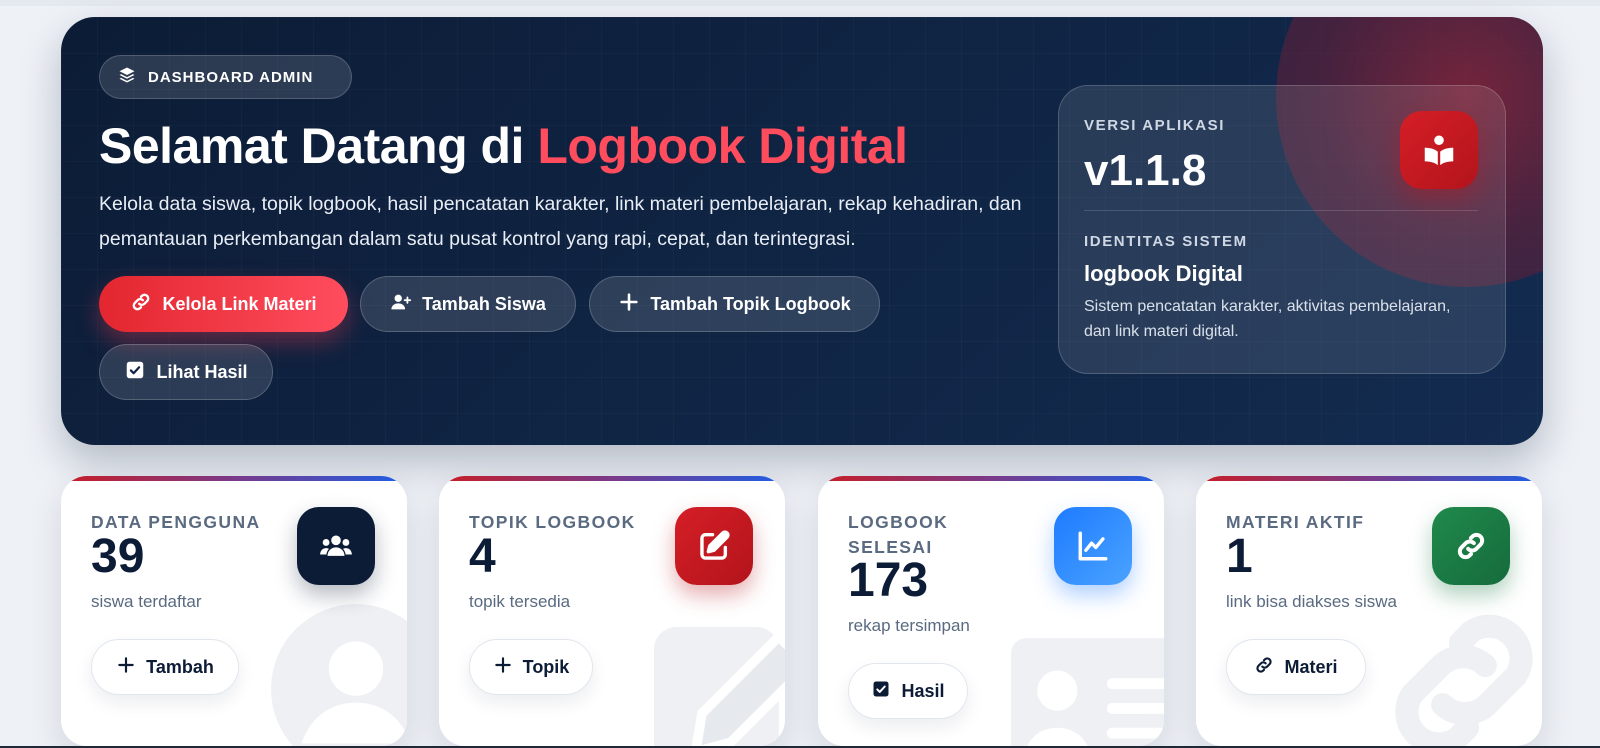  What do you see at coordinates (552, 522) in the screenshot?
I see `stat-label: TOPIK LOGBOOK` at bounding box center [552, 522].